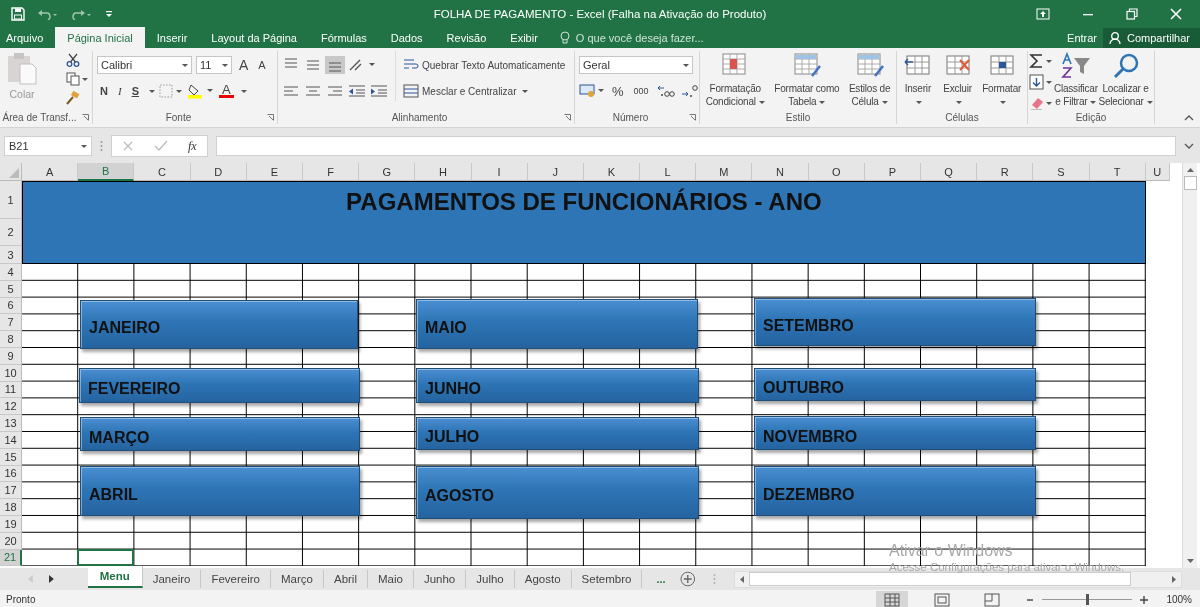  I want to click on font-family-field: Calibri, so click(144, 65).